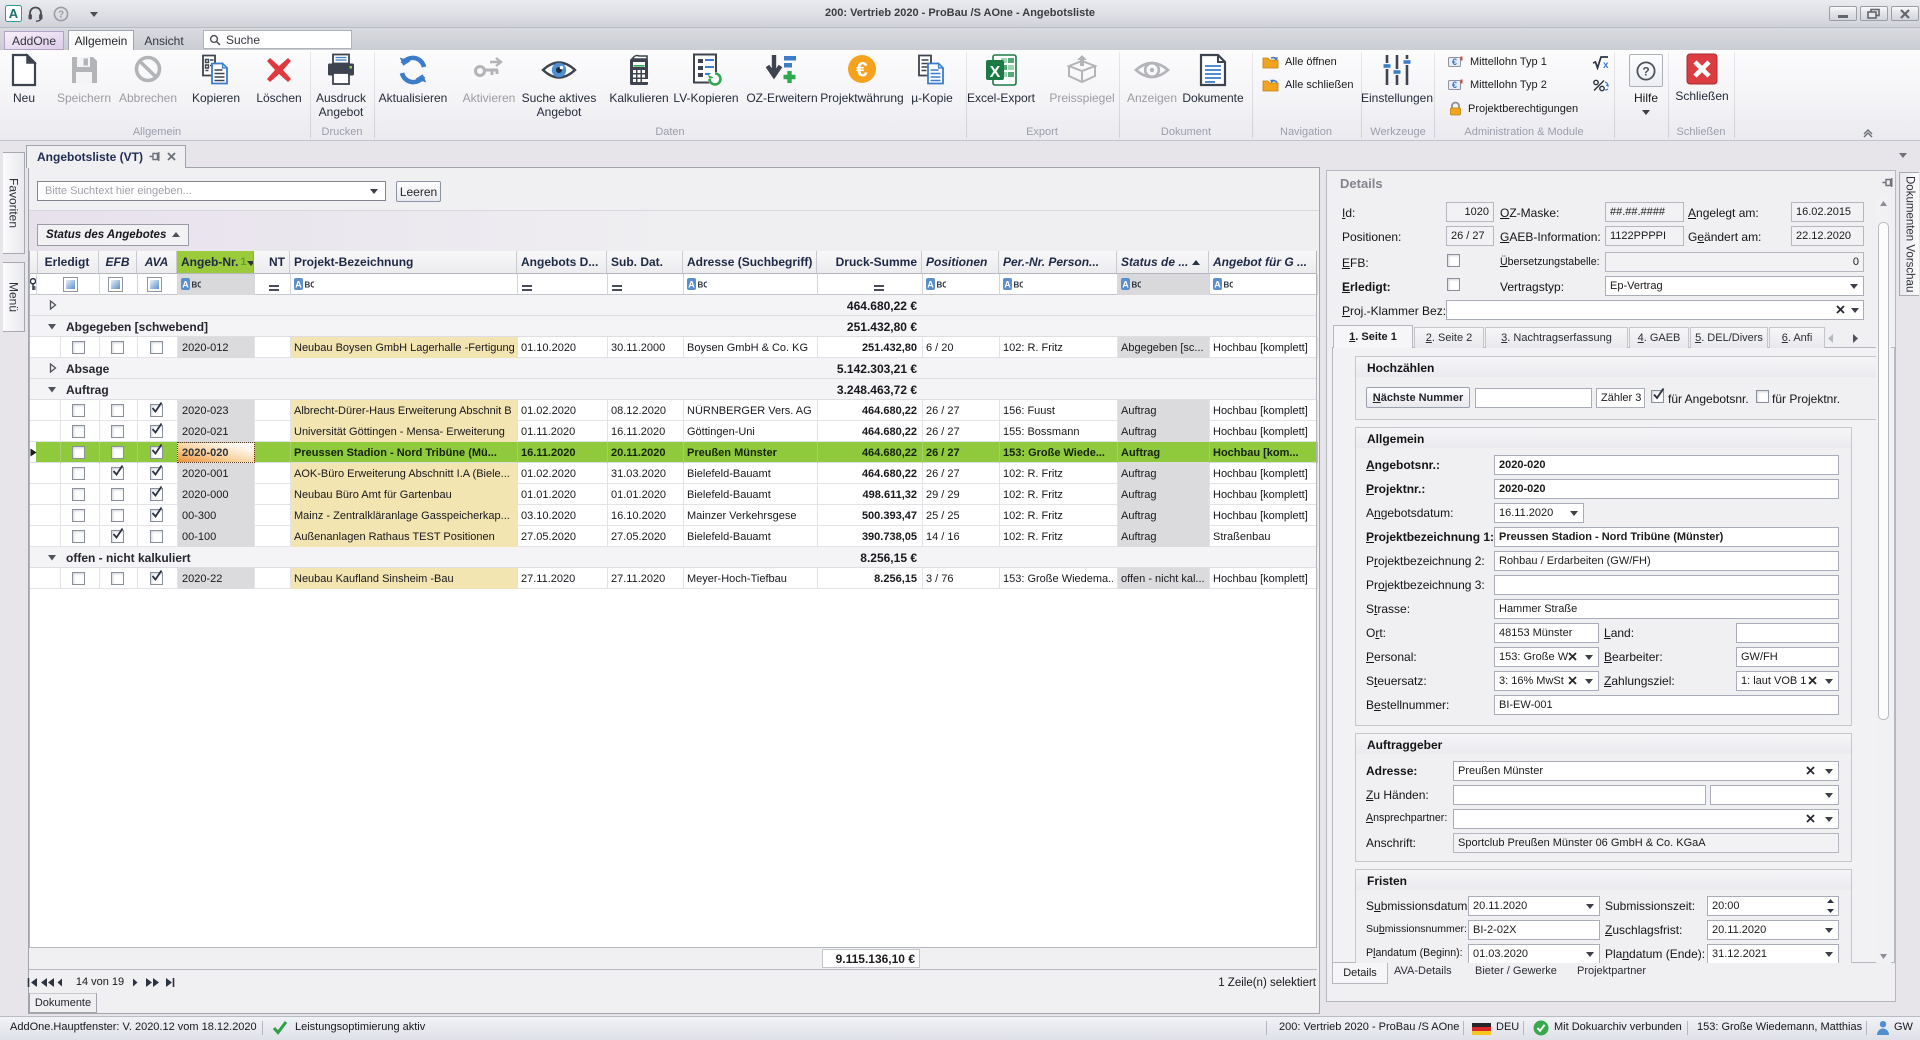 This screenshot has width=1920, height=1040. What do you see at coordinates (1606, 65) in the screenshot?
I see `svg-text: x` at bounding box center [1606, 65].